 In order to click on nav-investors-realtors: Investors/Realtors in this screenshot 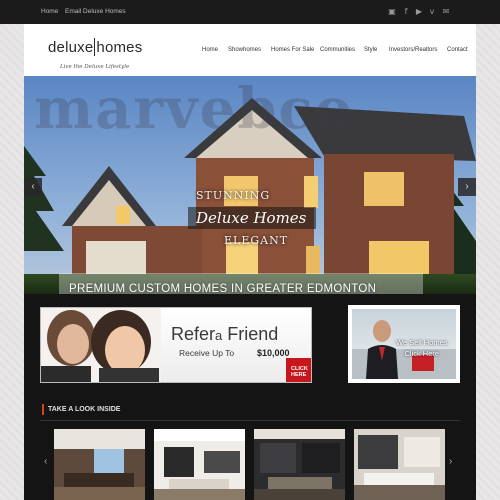, I will do `click(413, 50)`.